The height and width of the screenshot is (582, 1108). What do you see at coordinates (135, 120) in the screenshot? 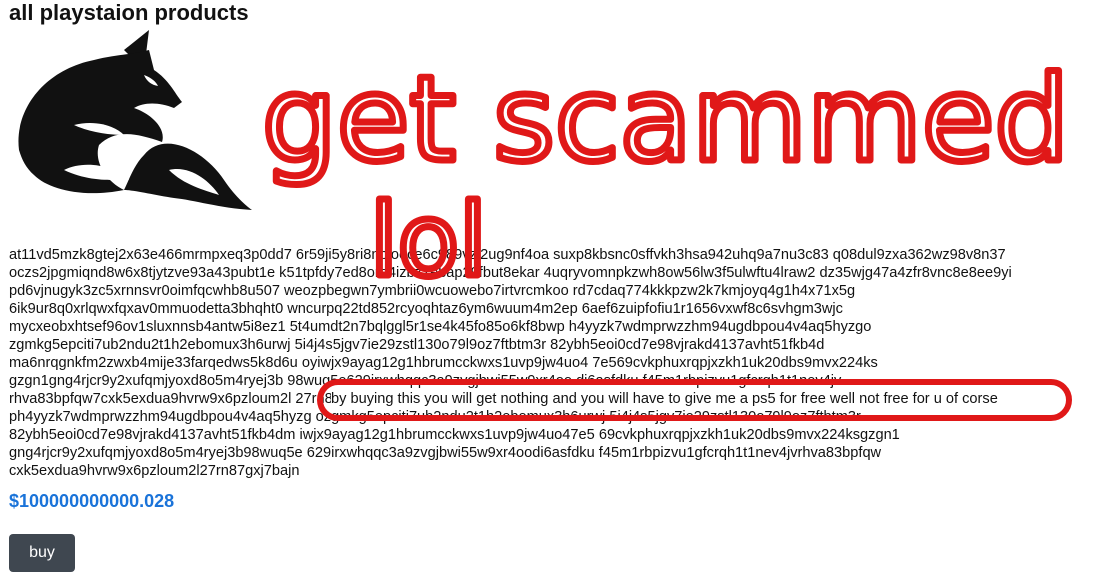
I see `fox-logo` at bounding box center [135, 120].